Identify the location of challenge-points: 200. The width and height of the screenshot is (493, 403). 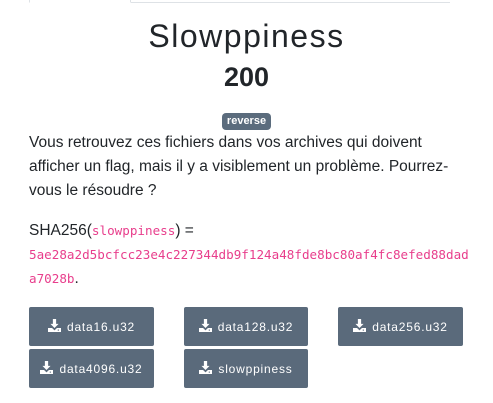
(246, 77).